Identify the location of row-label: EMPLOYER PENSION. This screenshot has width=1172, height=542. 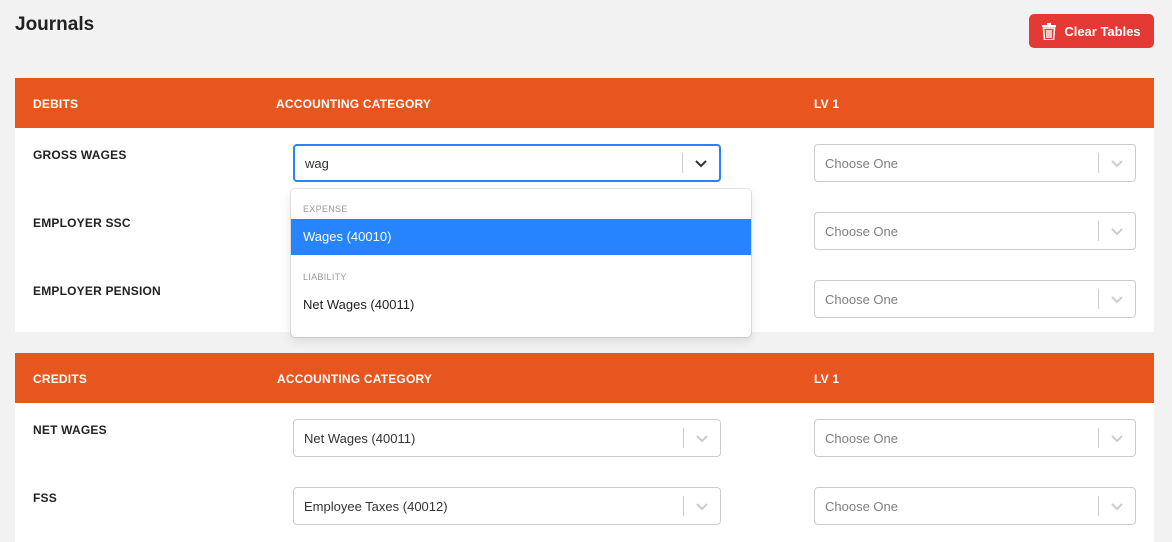
(97, 291).